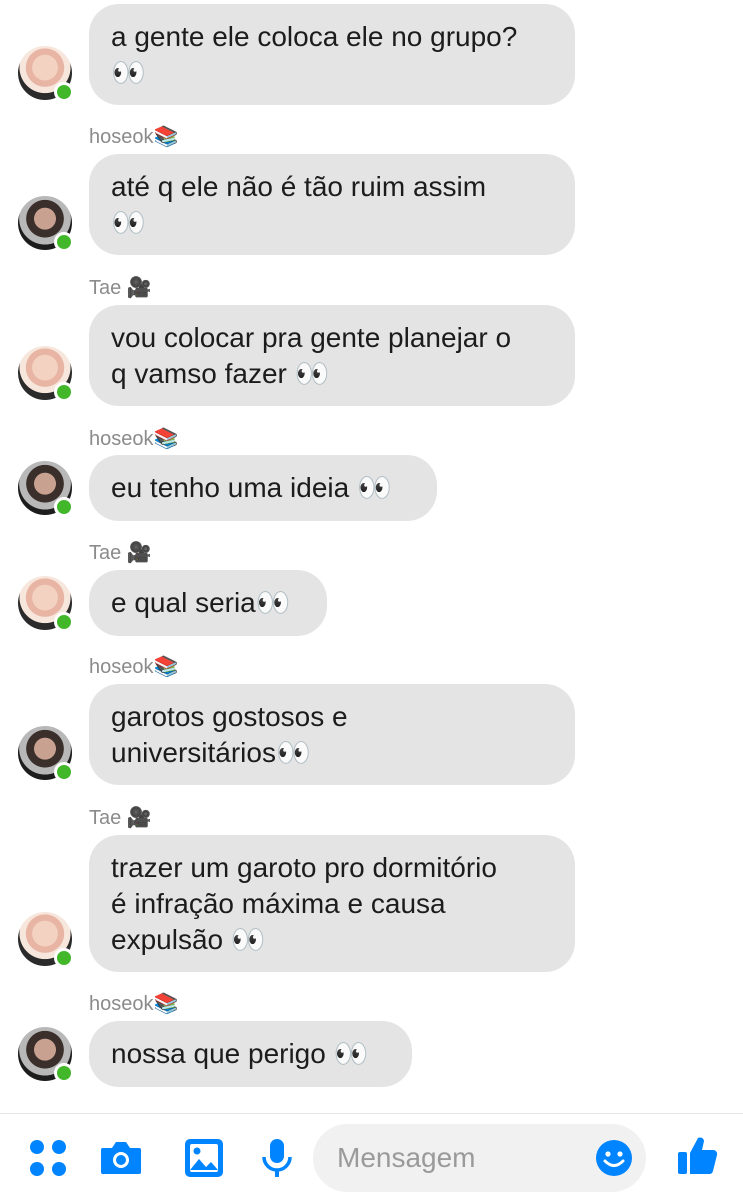 The image size is (743, 1201). Describe the element at coordinates (332, 734) in the screenshot. I see `message-bubble: garotos gostosos e universitários👀` at that location.